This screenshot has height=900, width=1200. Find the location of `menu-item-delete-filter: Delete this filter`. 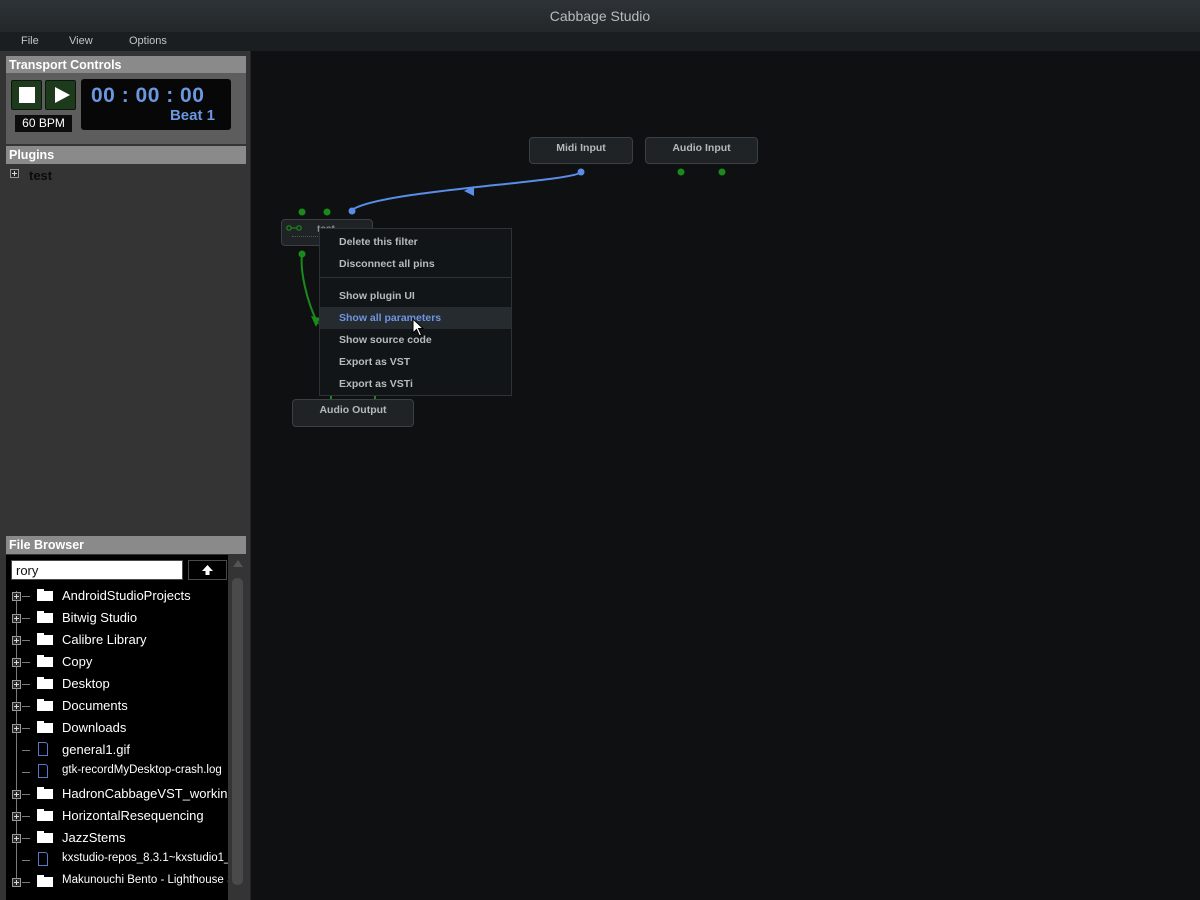

menu-item-delete-filter: Delete this filter is located at coordinates (415, 242).